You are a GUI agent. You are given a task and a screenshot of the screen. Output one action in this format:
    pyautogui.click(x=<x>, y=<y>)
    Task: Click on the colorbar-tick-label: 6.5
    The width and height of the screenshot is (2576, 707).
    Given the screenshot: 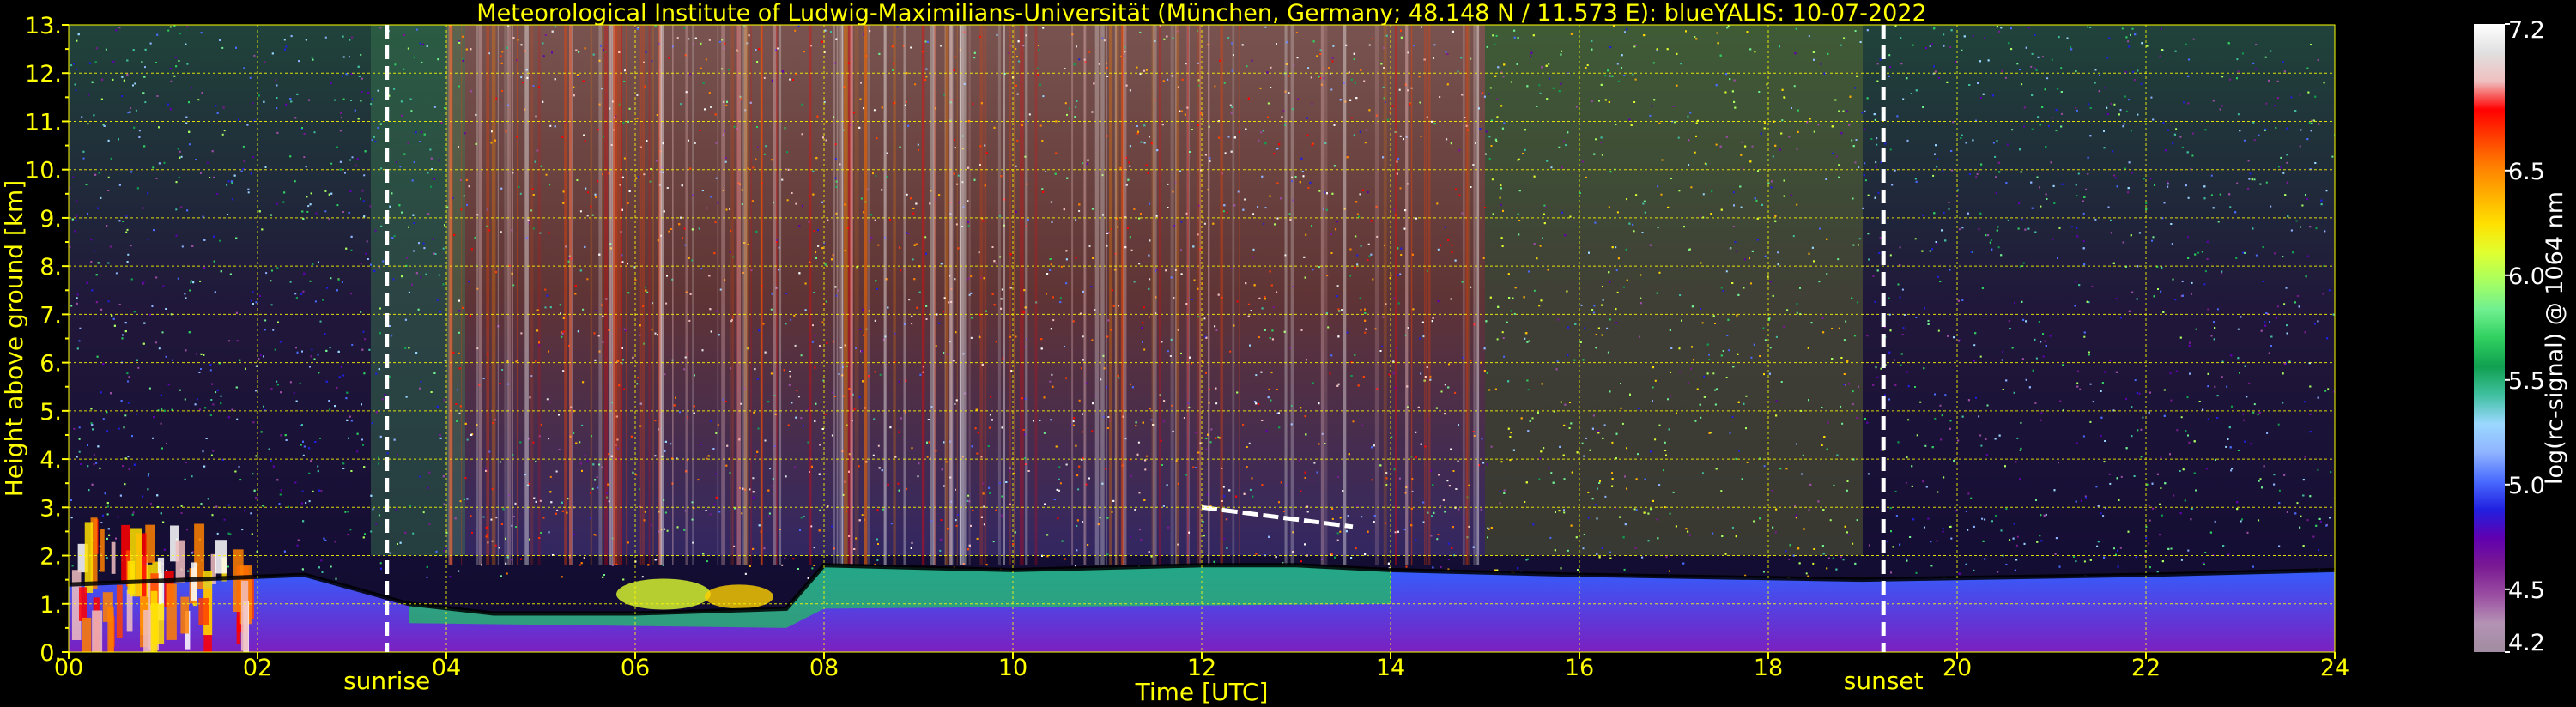 What is the action you would take?
    pyautogui.click(x=2526, y=172)
    